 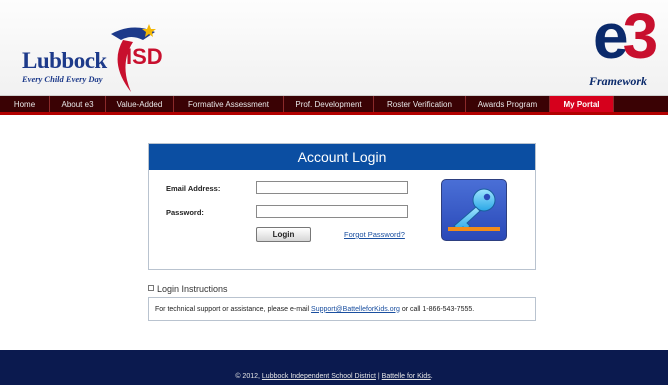 I want to click on forgot-password-link: Forgot Password?, so click(x=374, y=234).